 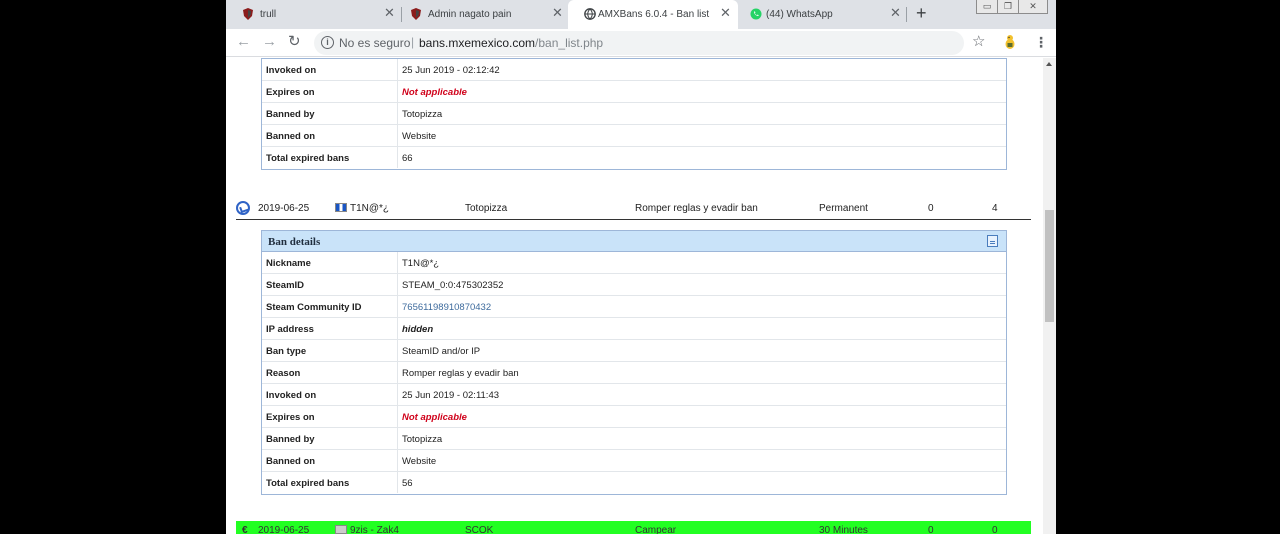 I want to click on detail-value: 66, so click(x=407, y=158).